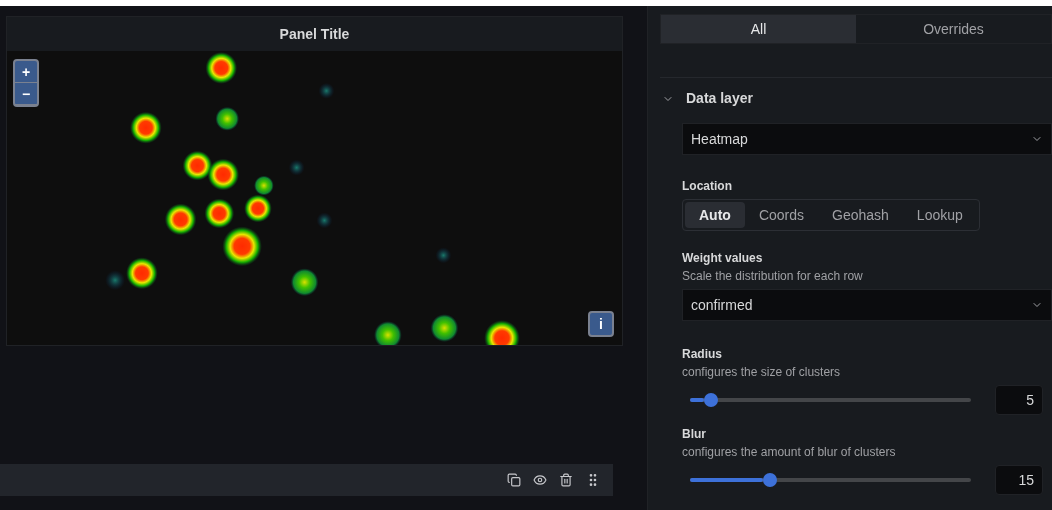  I want to click on radio-option: Lookup, so click(939, 215).